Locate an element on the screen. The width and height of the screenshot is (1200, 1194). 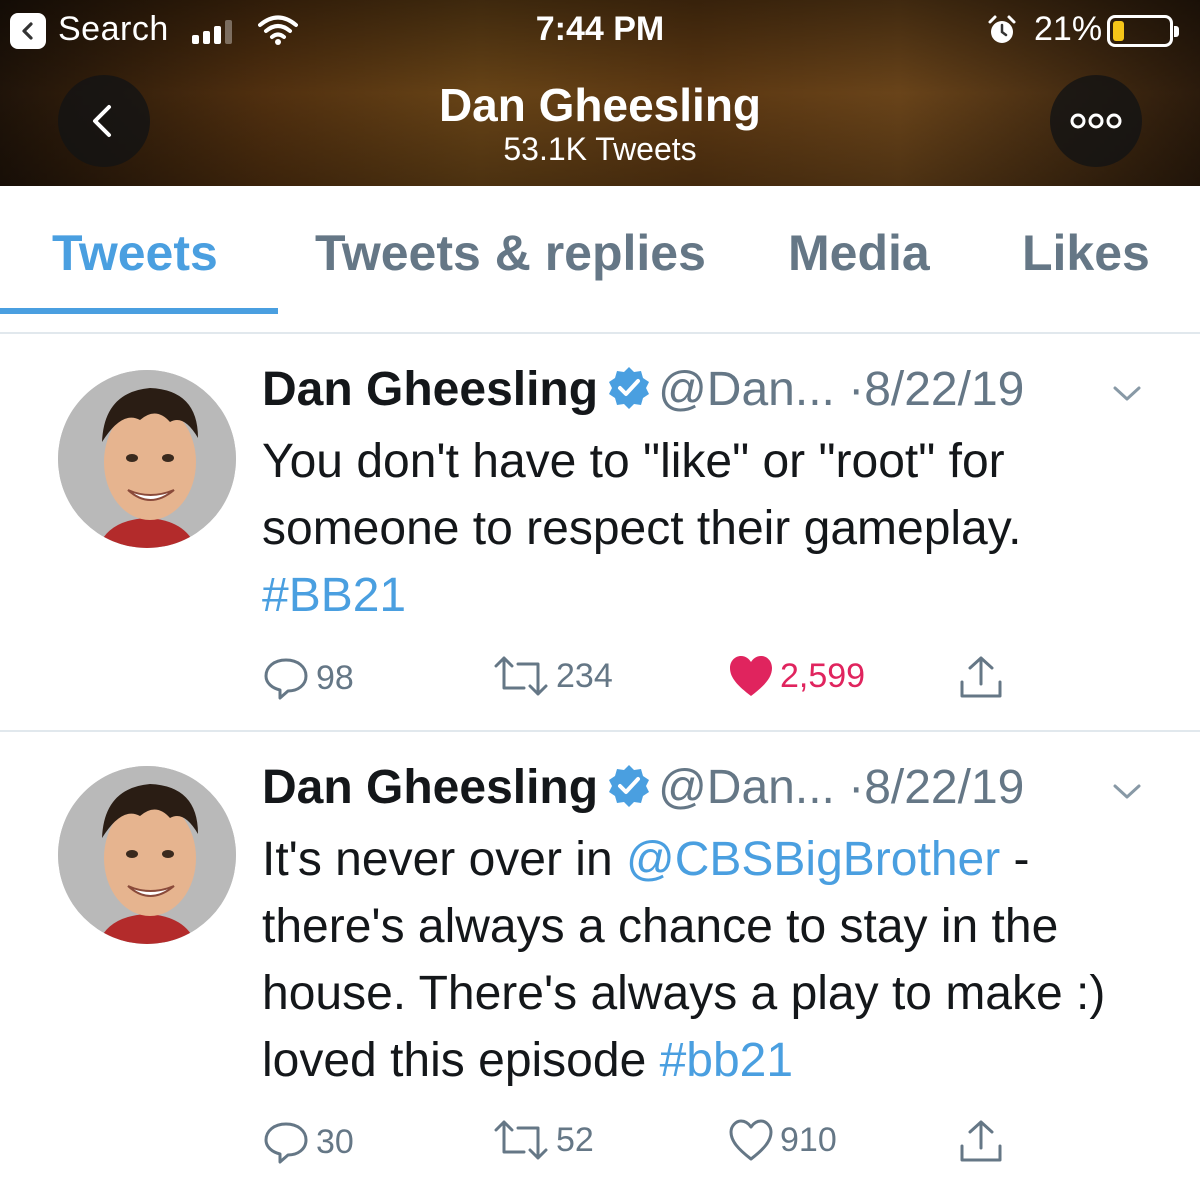
retweet-count: 52 is located at coordinates (575, 1139).